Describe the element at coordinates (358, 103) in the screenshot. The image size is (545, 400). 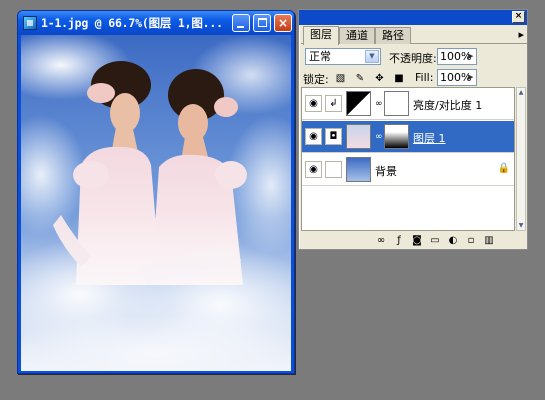
I see `adjustment-thumbnail` at that location.